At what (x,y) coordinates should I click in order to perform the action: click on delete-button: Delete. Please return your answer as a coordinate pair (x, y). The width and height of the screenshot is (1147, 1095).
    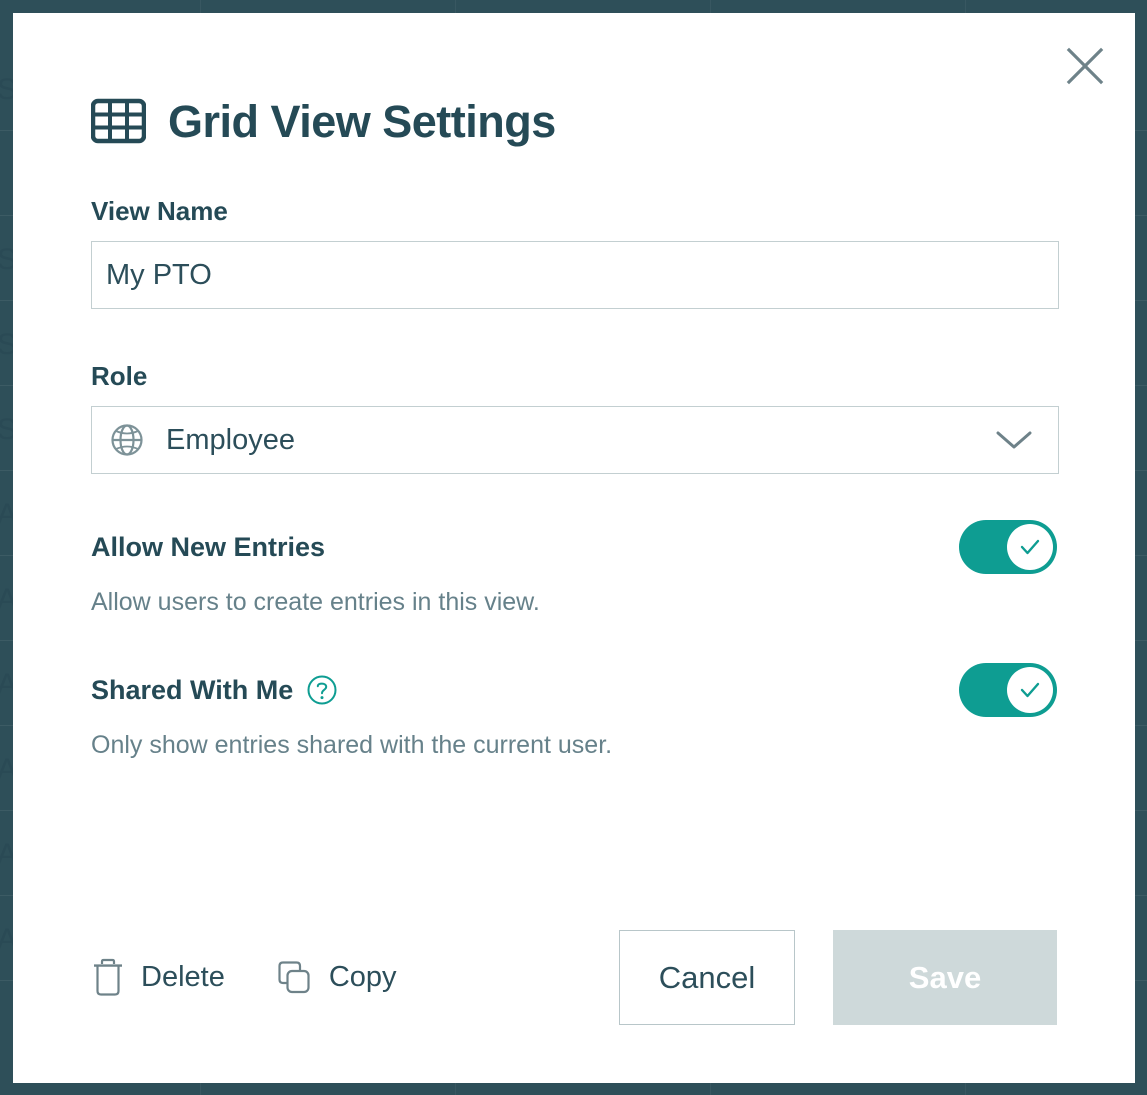
    Looking at the image, I should click on (158, 978).